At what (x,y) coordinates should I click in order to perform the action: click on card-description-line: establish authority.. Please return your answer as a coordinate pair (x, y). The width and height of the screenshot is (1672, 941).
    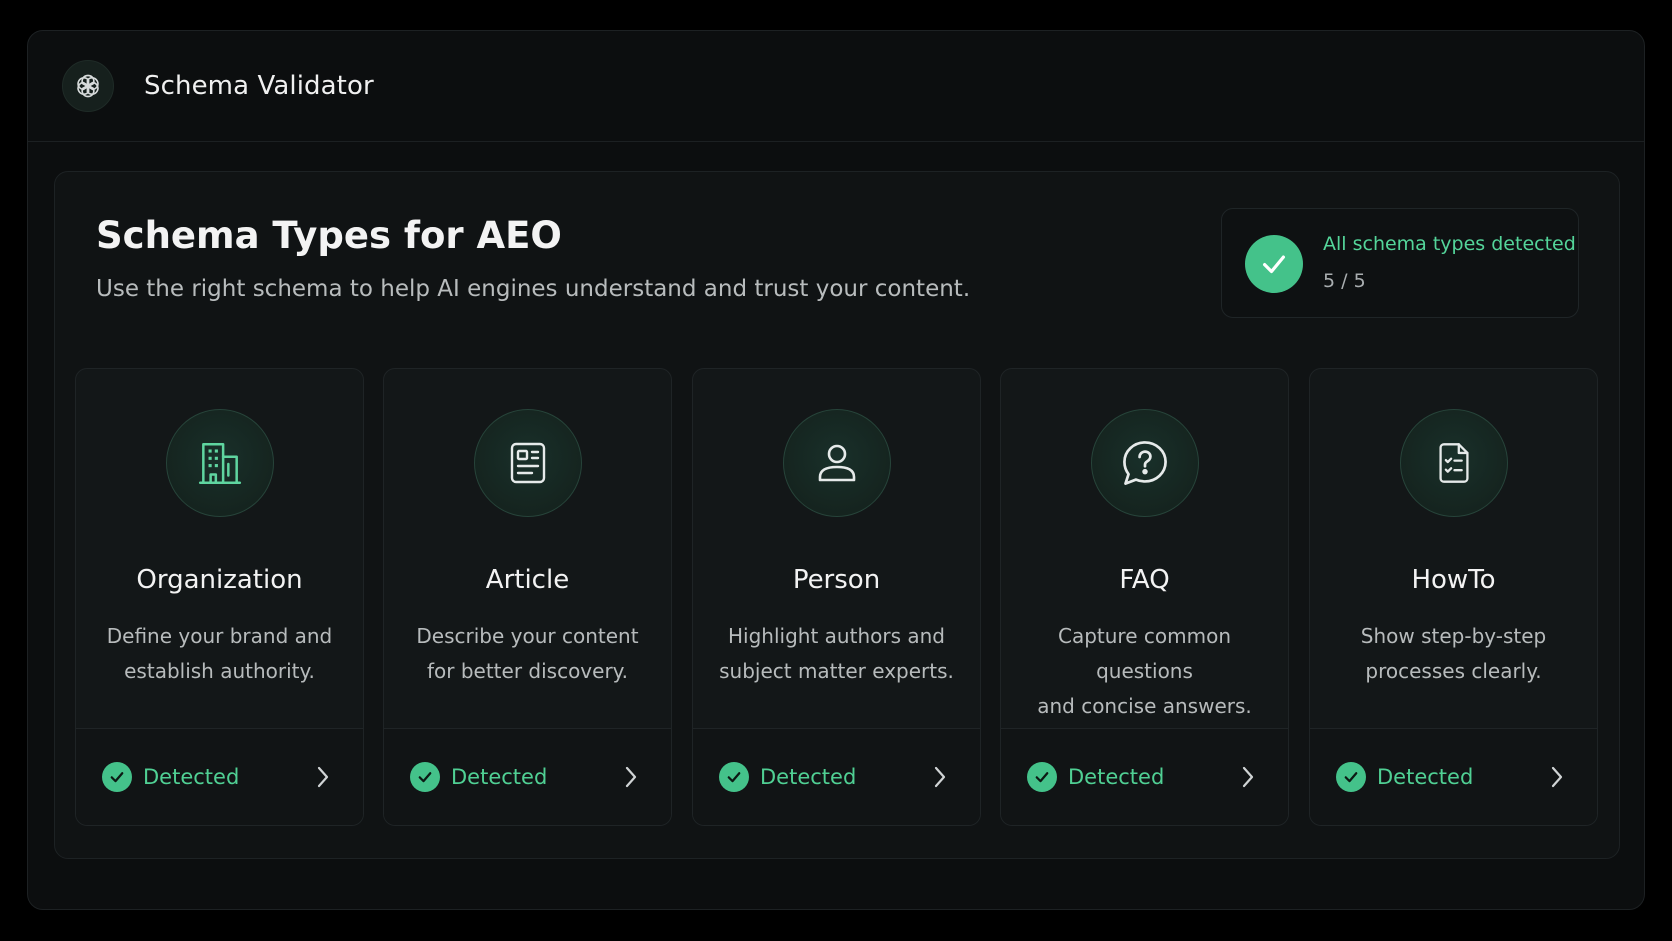
    Looking at the image, I should click on (219, 671).